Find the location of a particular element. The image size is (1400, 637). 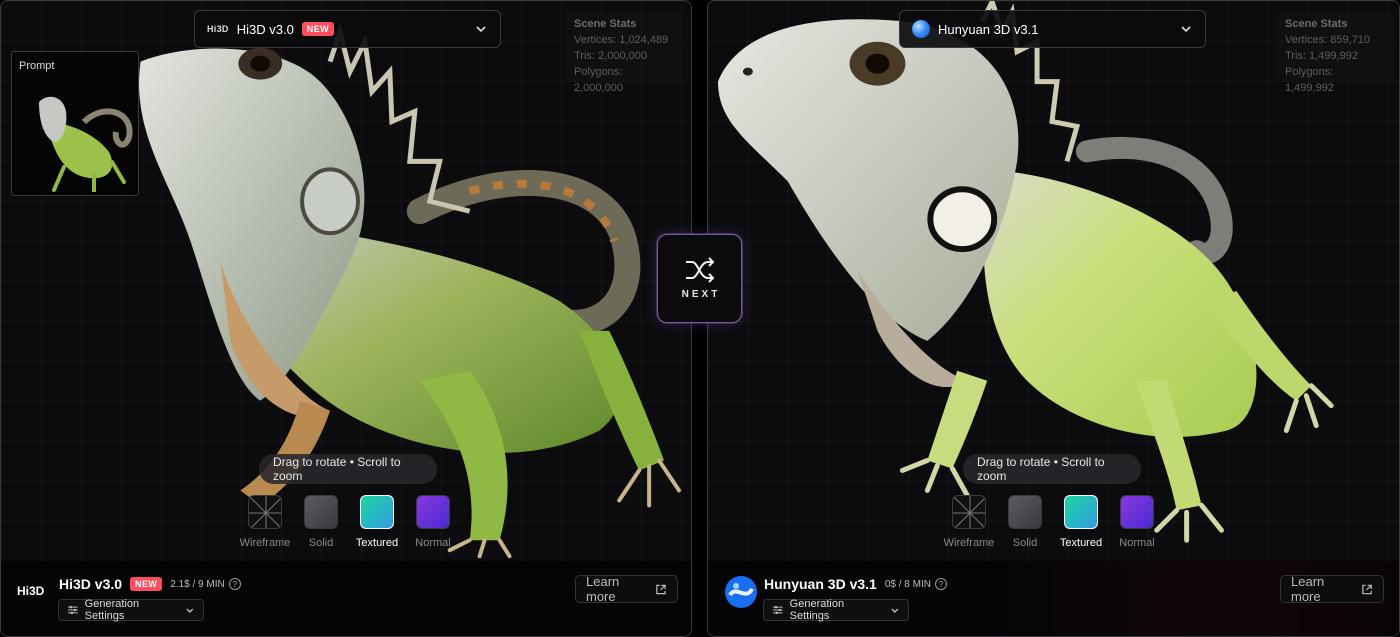

price-label: 2.1$ / 9 MIN is located at coordinates (197, 584).